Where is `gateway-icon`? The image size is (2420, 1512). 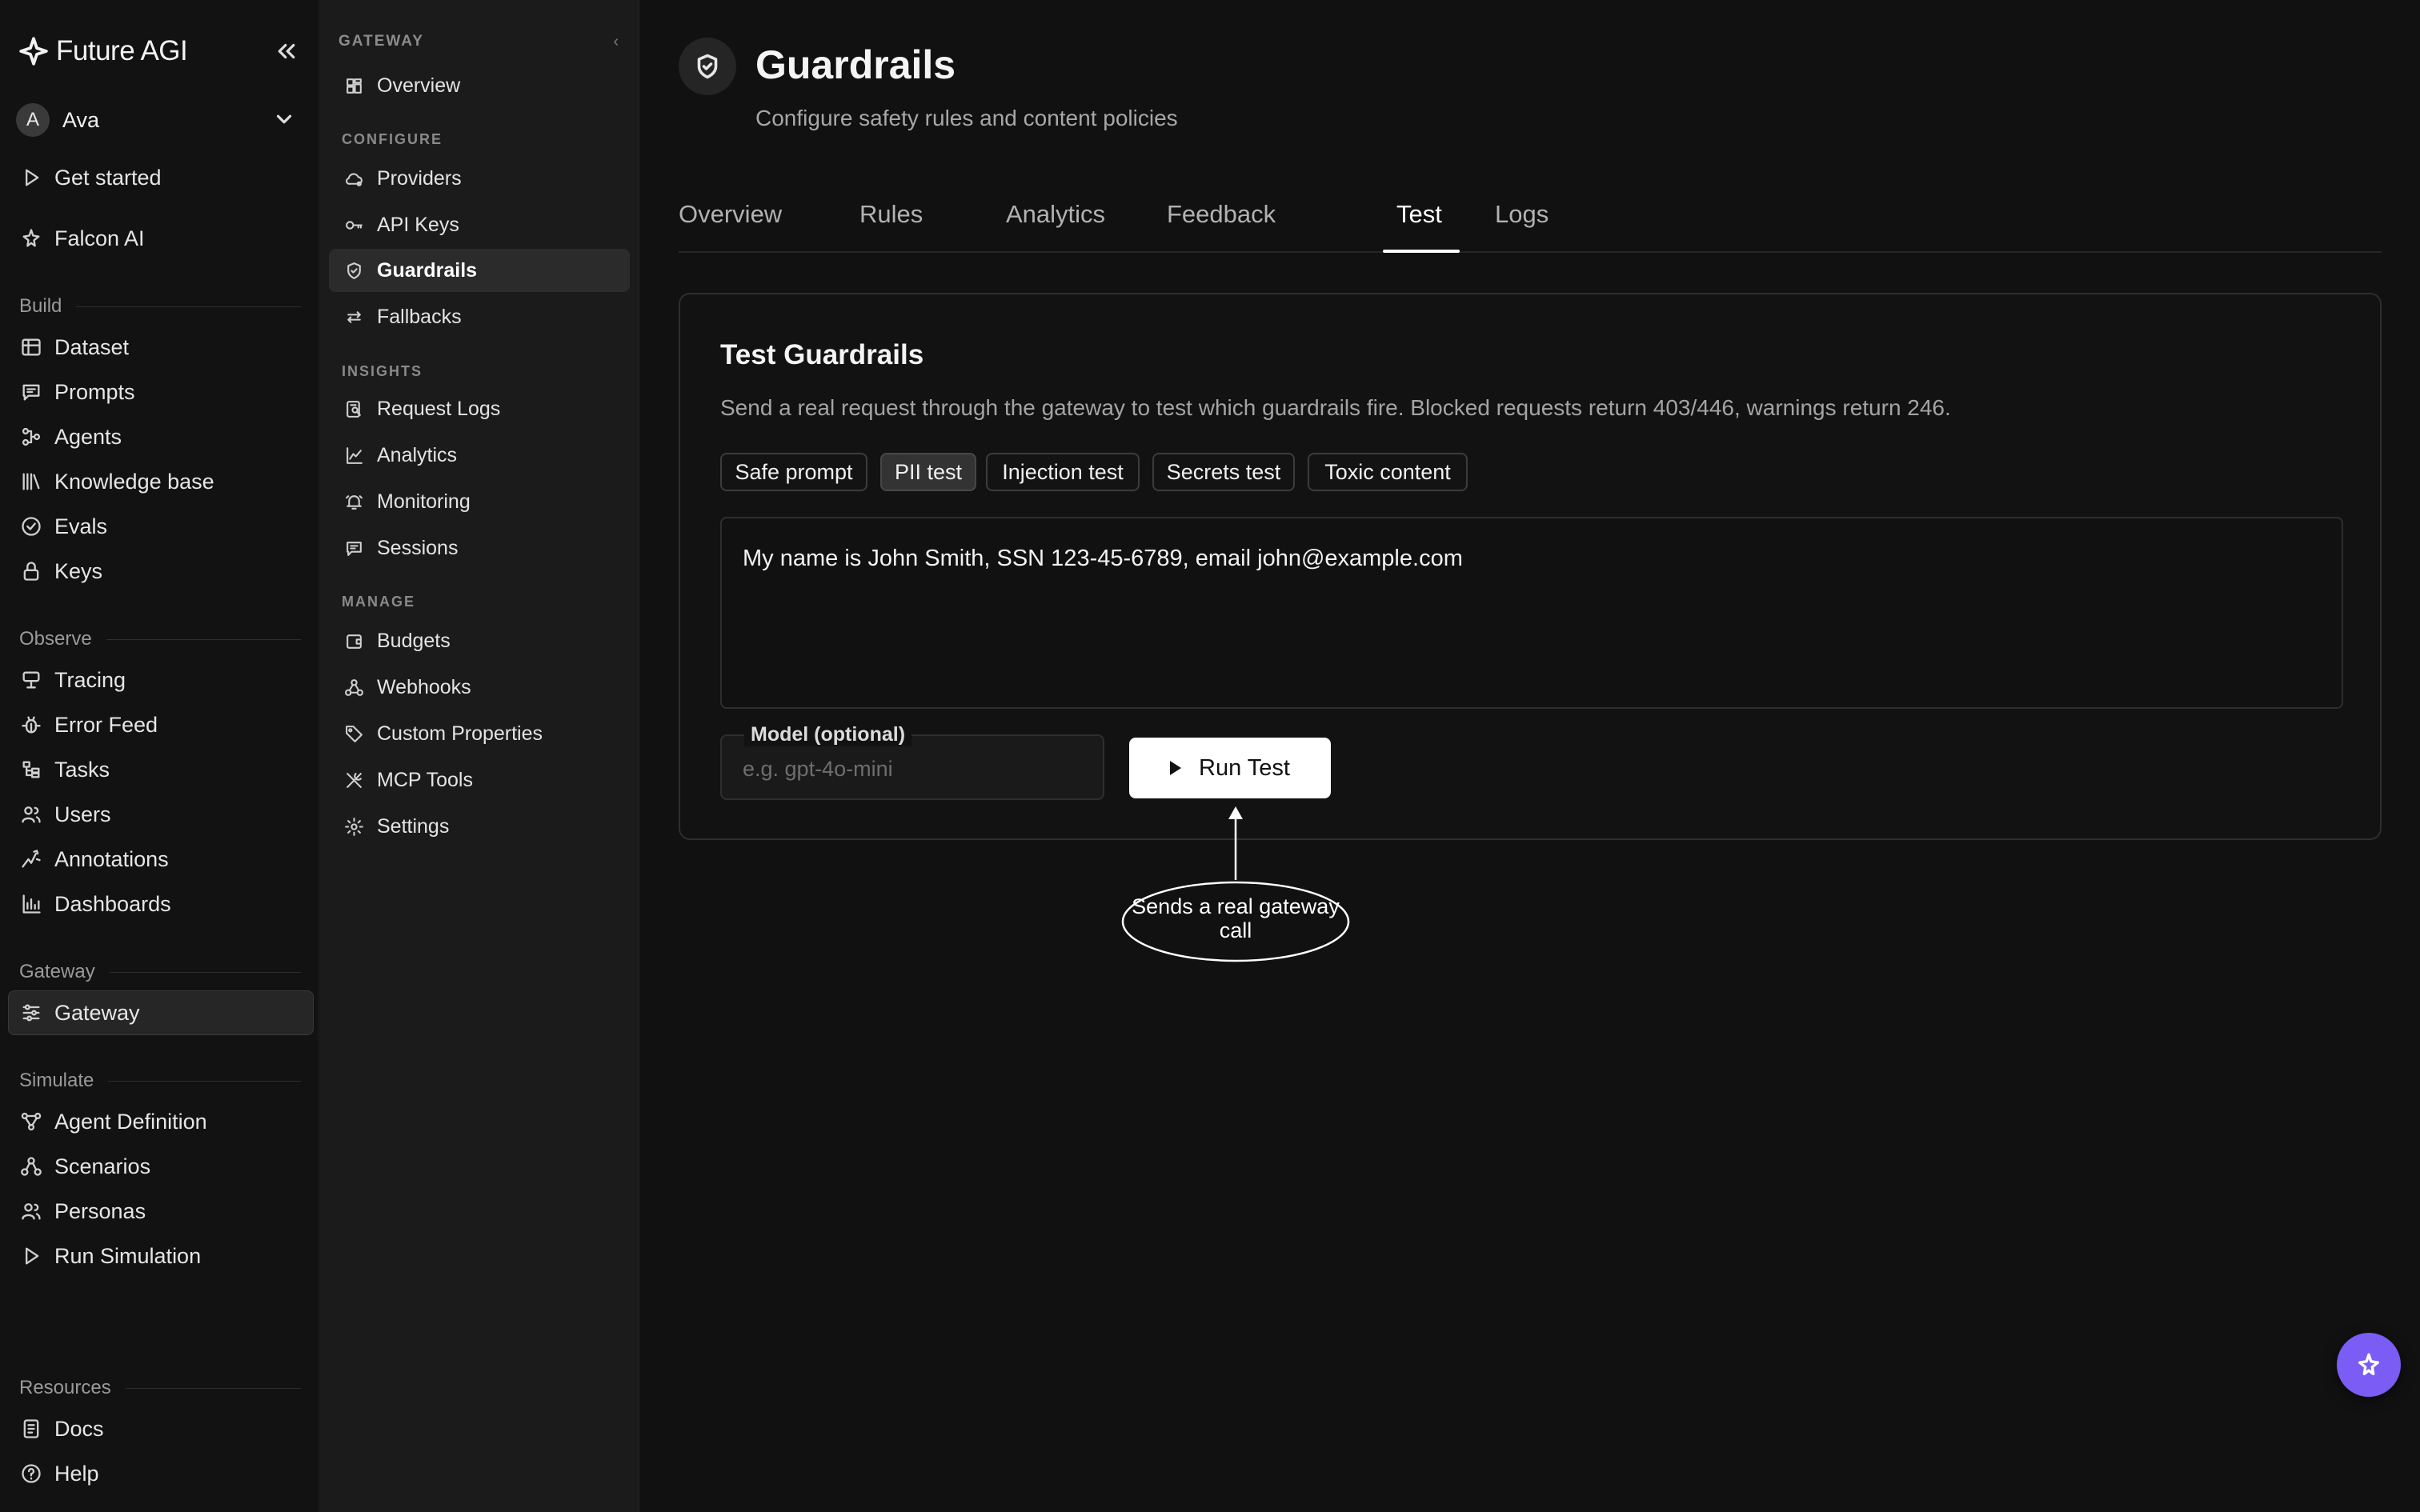
gateway-icon is located at coordinates (31, 1013).